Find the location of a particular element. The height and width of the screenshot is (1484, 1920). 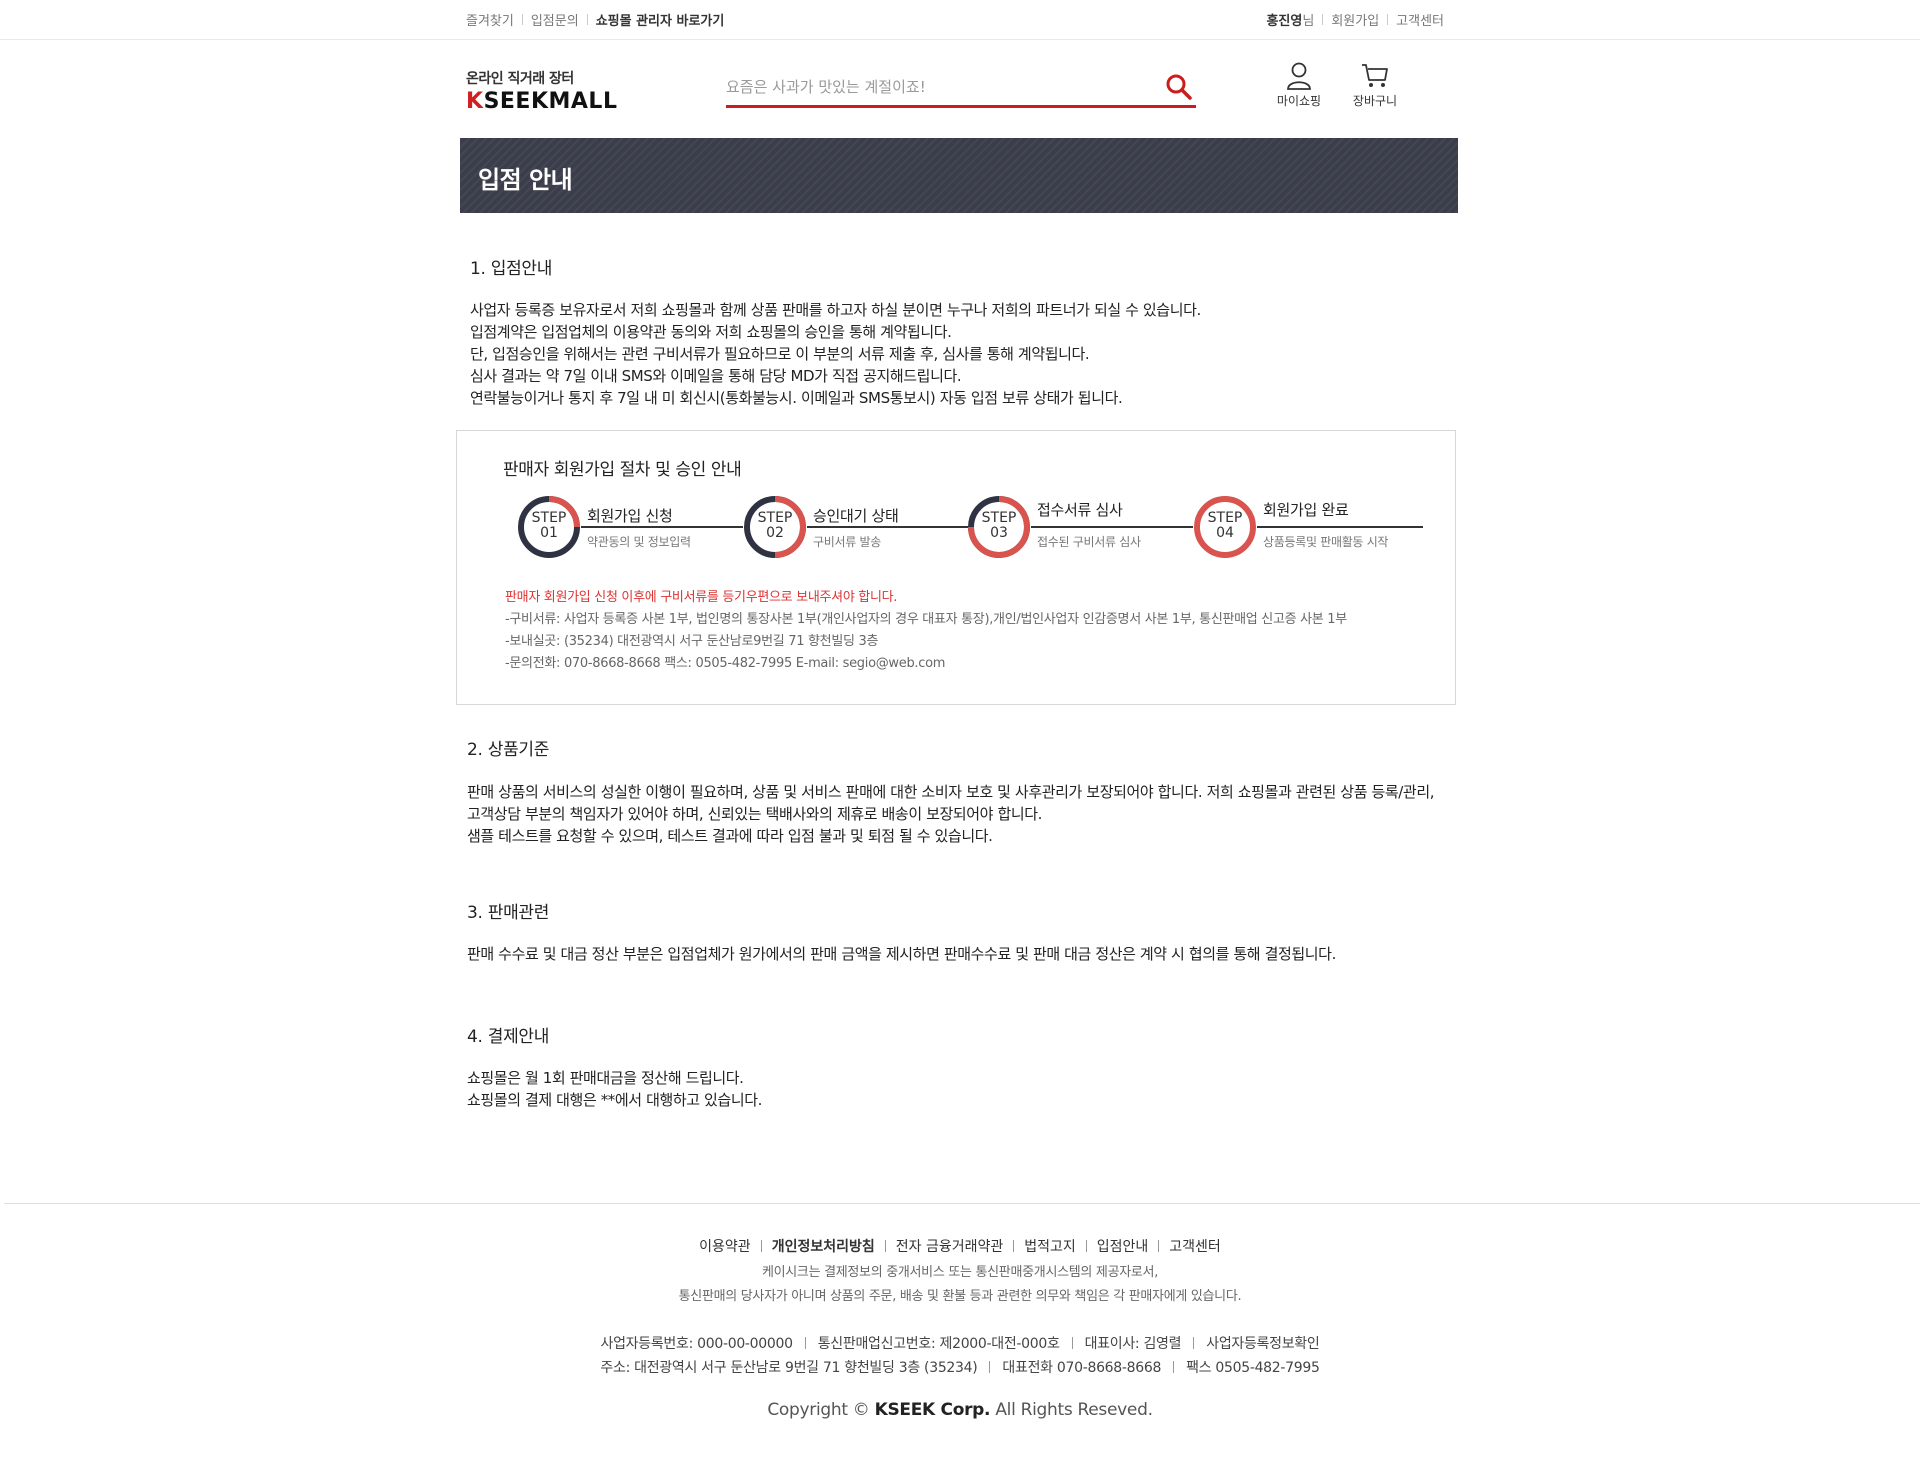

signup-link: 회원가입 is located at coordinates (1355, 19).